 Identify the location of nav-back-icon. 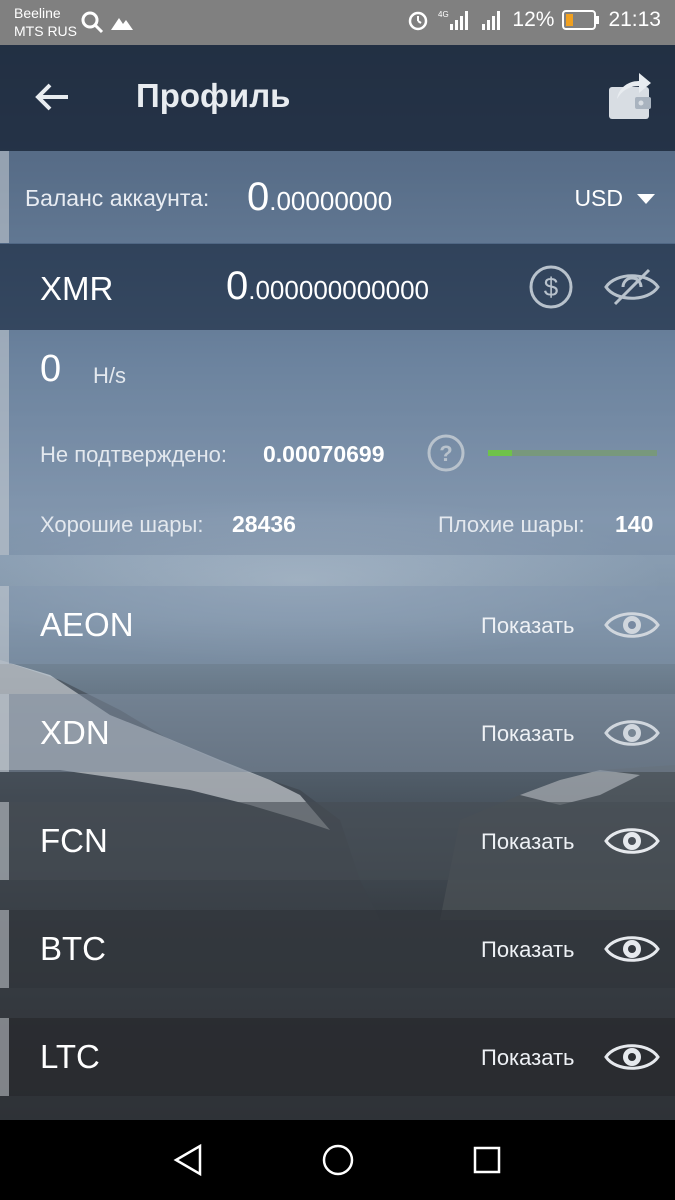
(190, 1160).